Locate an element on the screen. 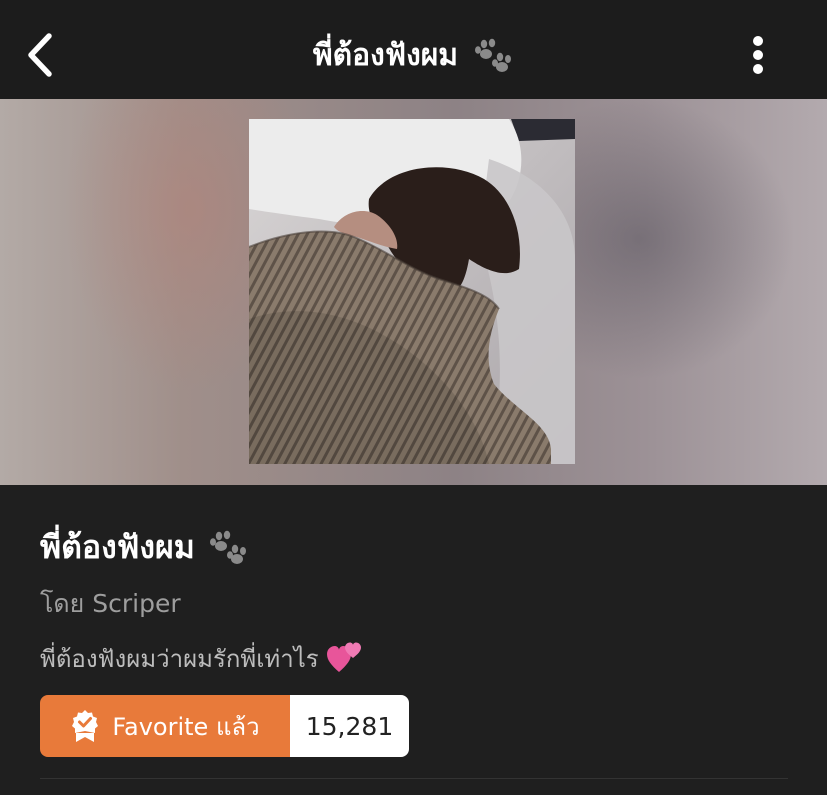 This screenshot has height=795, width=827. back-button is located at coordinates (40, 55).